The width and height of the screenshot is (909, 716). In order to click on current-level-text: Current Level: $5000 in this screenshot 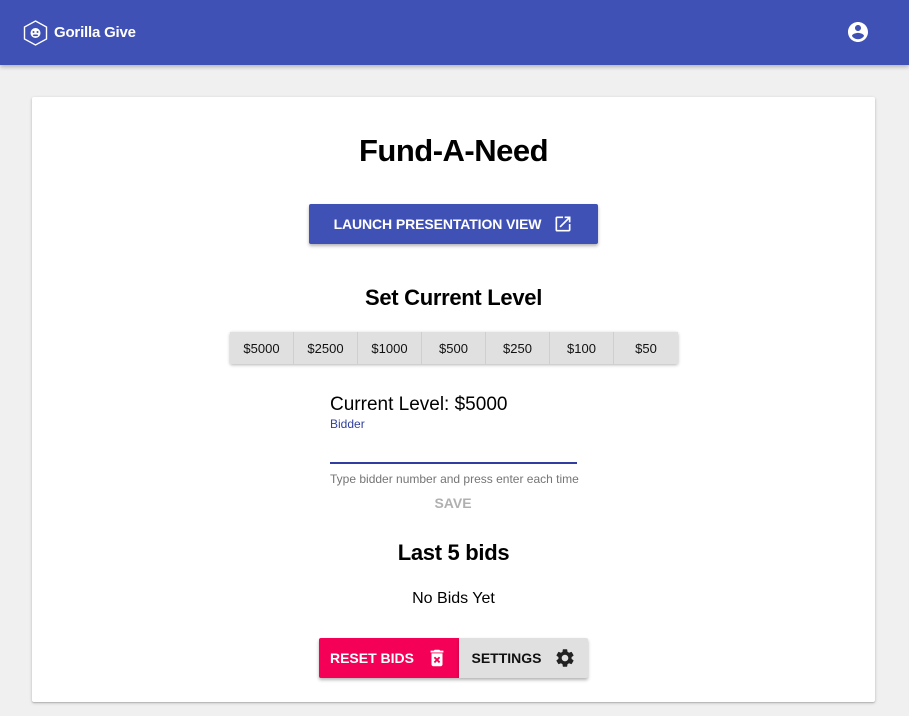, I will do `click(419, 404)`.